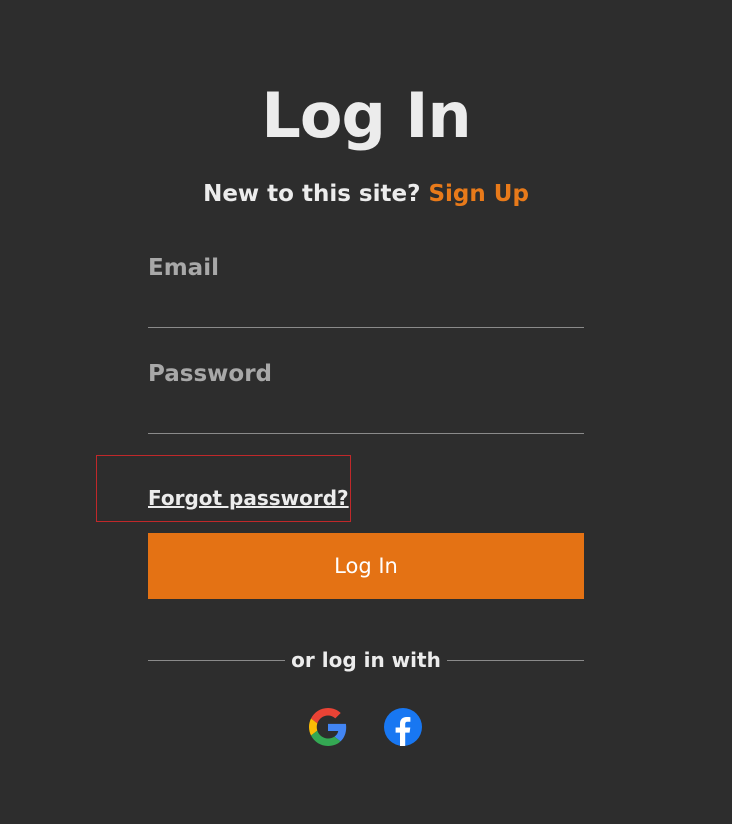 The image size is (732, 824). I want to click on divider-line-right, so click(515, 660).